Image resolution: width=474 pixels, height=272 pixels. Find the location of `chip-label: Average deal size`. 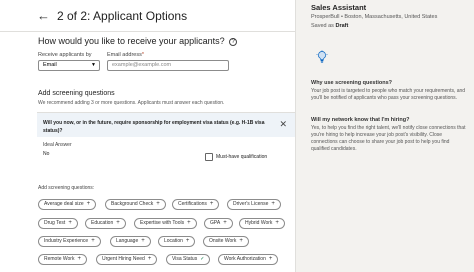

chip-label: Average deal size is located at coordinates (64, 204).